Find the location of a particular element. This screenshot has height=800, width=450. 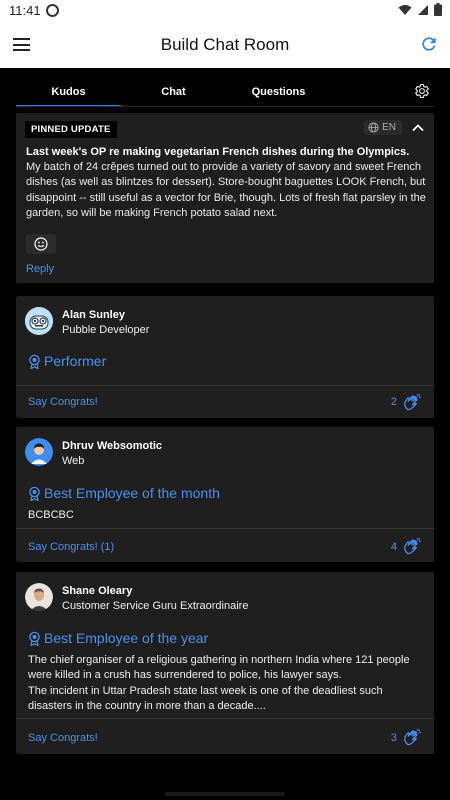

tab-divider is located at coordinates (225, 106).